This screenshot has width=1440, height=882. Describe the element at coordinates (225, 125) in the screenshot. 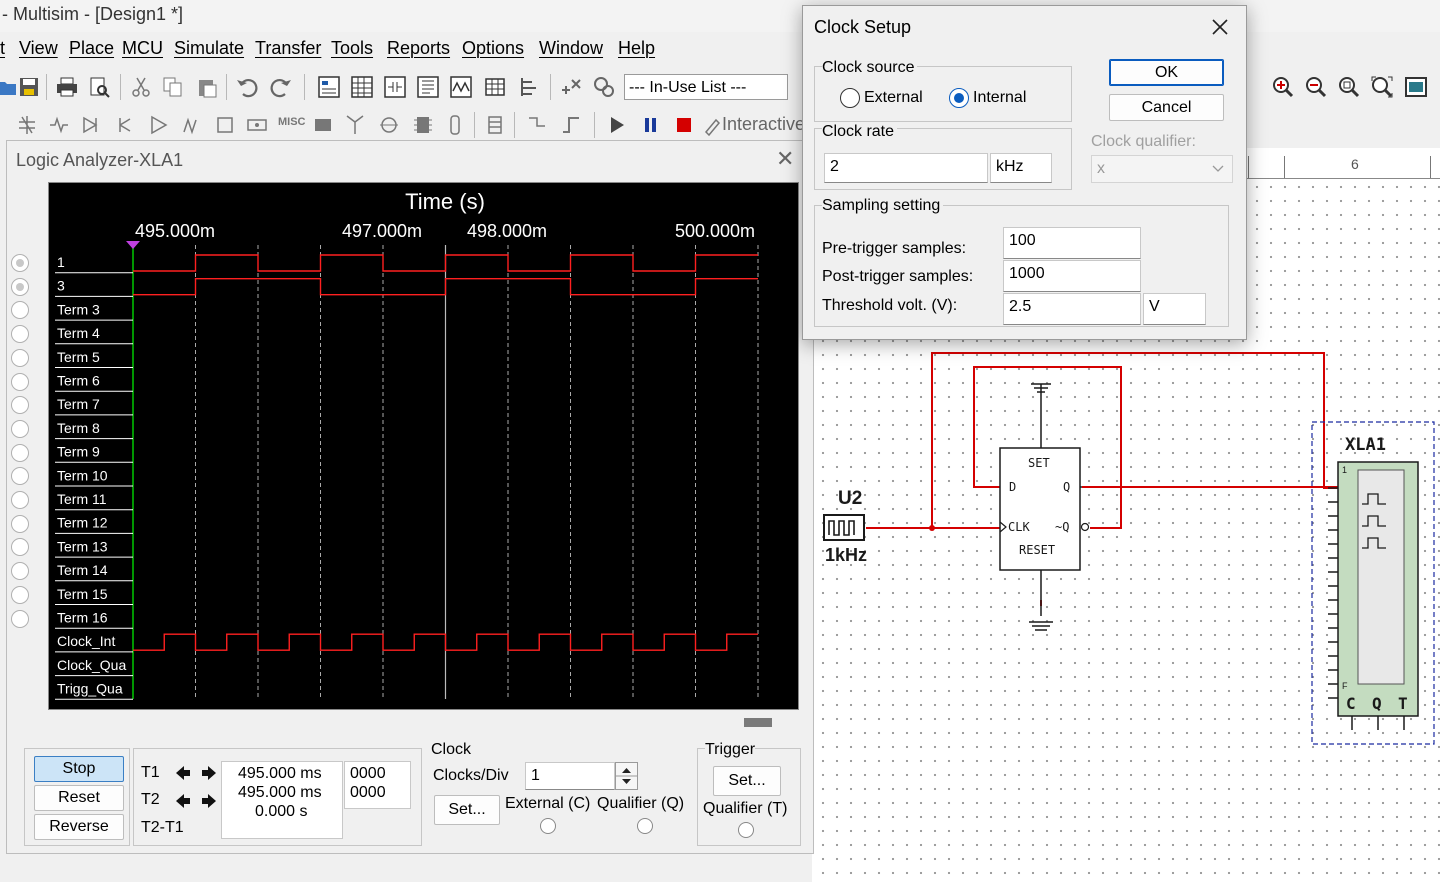

I see `cmos-component-icon` at that location.